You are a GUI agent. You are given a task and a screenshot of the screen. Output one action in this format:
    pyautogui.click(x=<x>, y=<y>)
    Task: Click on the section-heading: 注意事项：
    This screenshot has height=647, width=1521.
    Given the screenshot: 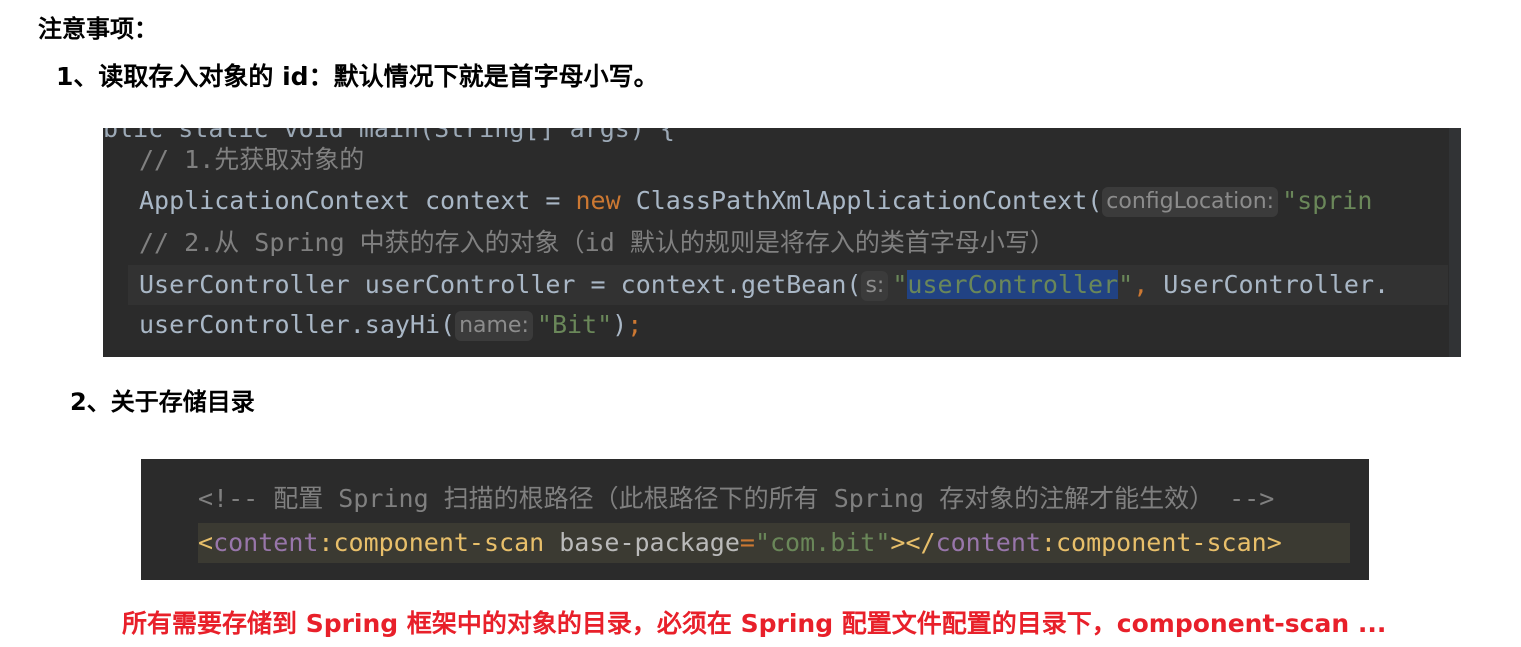 What is the action you would take?
    pyautogui.click(x=98, y=29)
    